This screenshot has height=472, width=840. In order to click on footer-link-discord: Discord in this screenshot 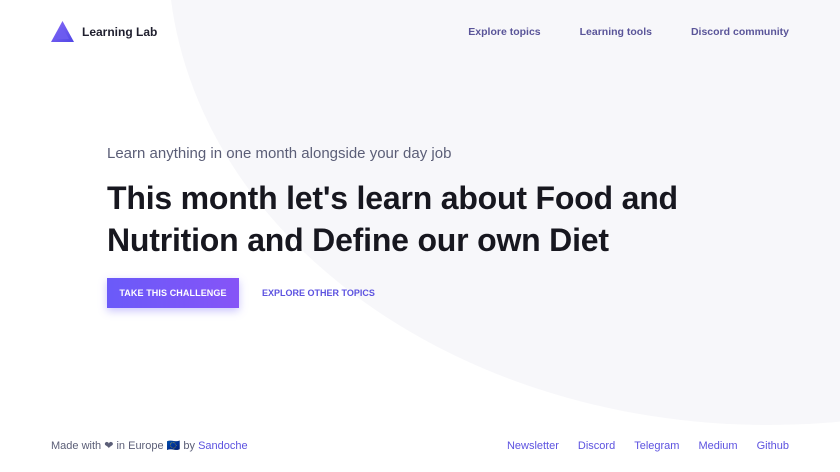, I will do `click(596, 446)`.